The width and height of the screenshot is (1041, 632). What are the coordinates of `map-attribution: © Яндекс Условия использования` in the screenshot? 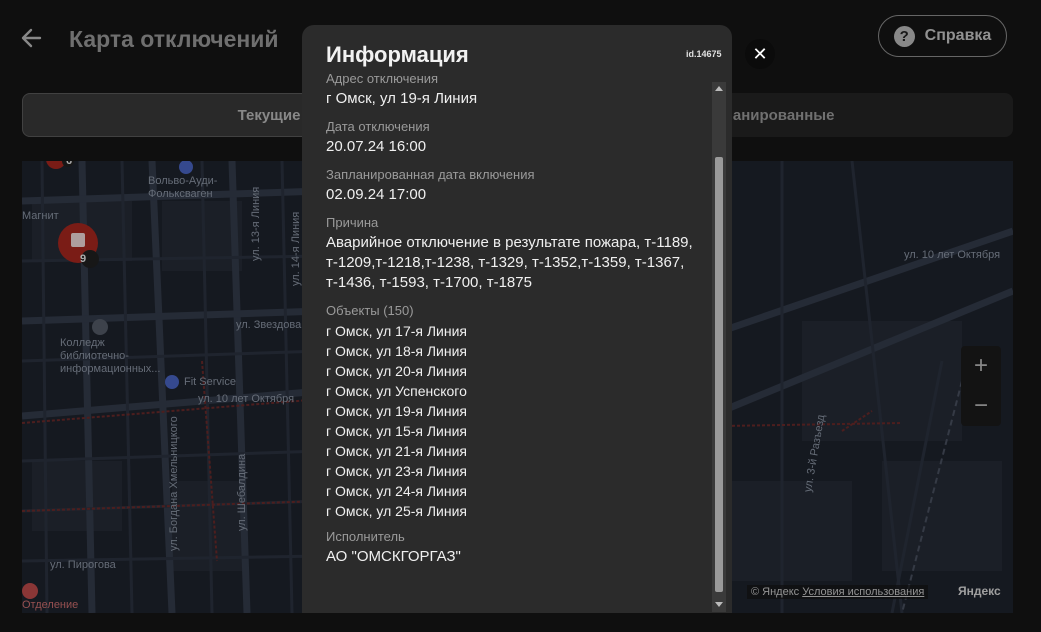 It's located at (838, 592).